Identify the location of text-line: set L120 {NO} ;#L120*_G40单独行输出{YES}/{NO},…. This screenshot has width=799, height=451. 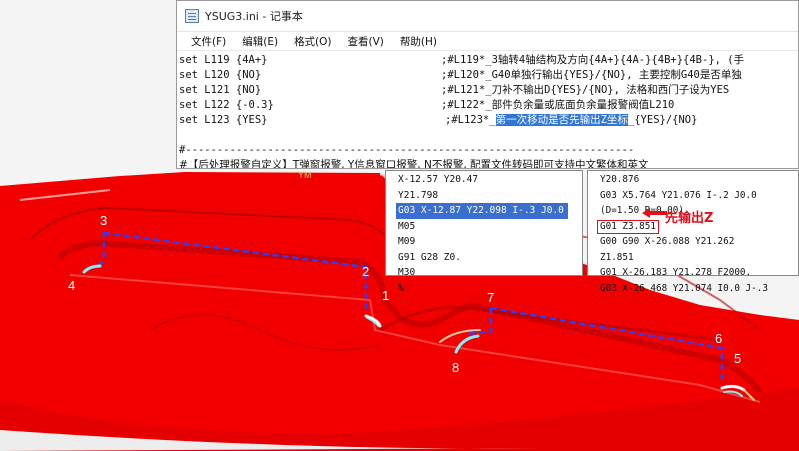
(487, 75).